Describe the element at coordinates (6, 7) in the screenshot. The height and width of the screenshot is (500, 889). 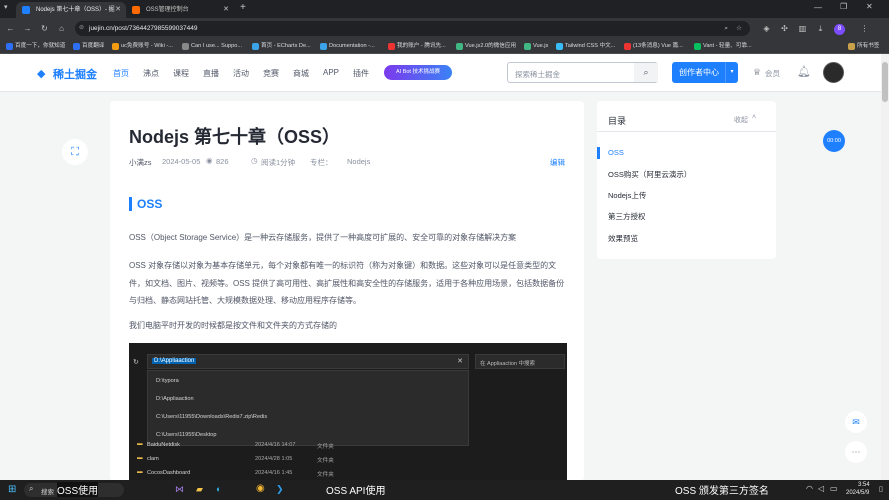
I see `tab-menu-icon: ▾` at that location.